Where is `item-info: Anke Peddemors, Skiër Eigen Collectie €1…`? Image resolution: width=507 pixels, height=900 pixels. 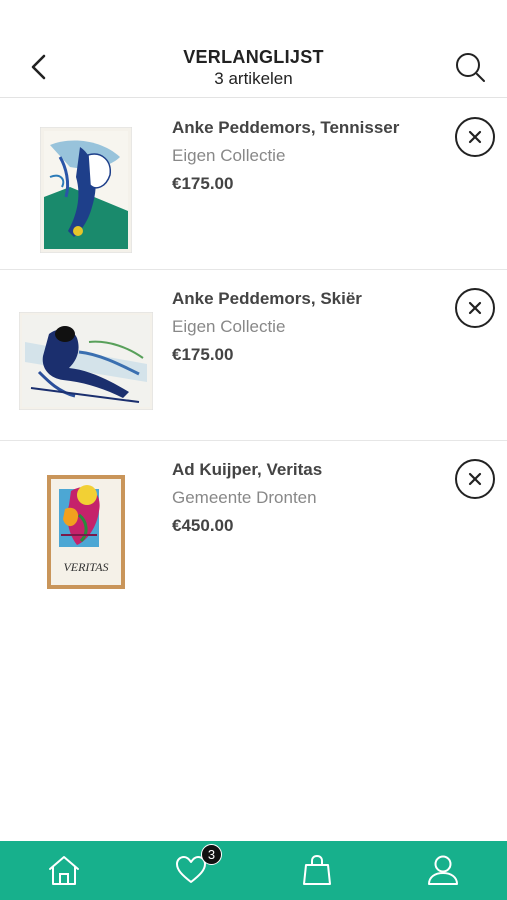
item-info: Anke Peddemors, Skiër Eigen Collectie €1… is located at coordinates (267, 327).